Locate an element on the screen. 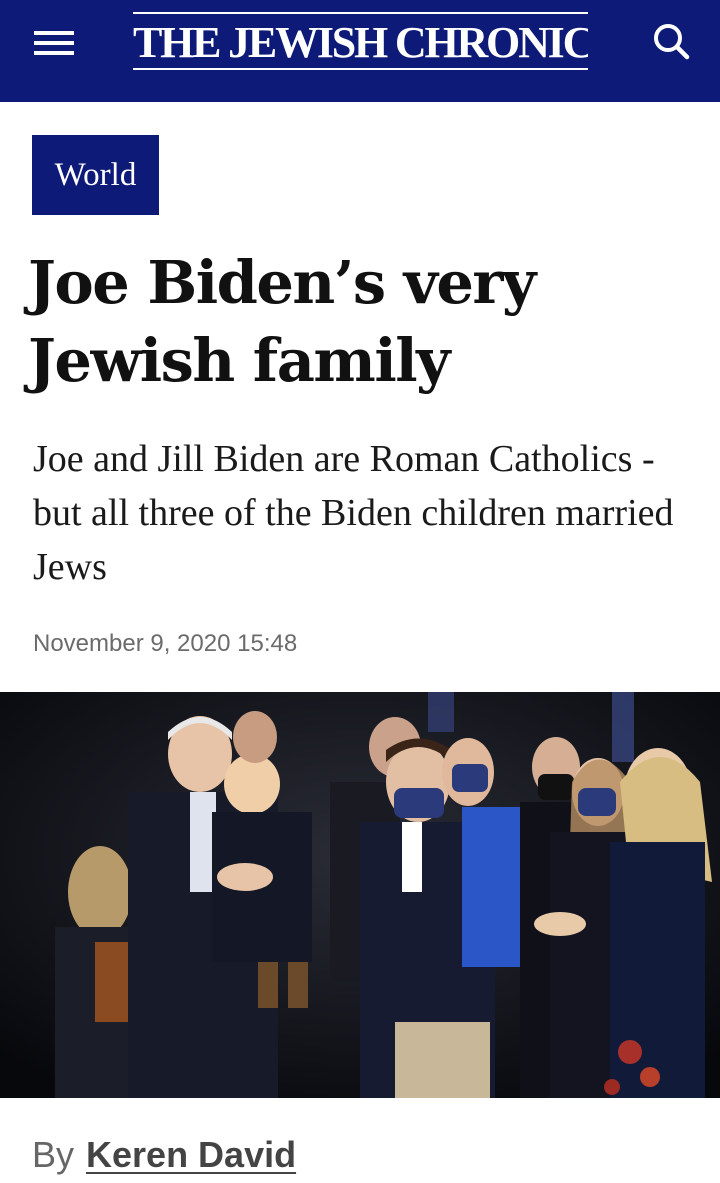 The width and height of the screenshot is (720, 1183). search-icon is located at coordinates (672, 42).